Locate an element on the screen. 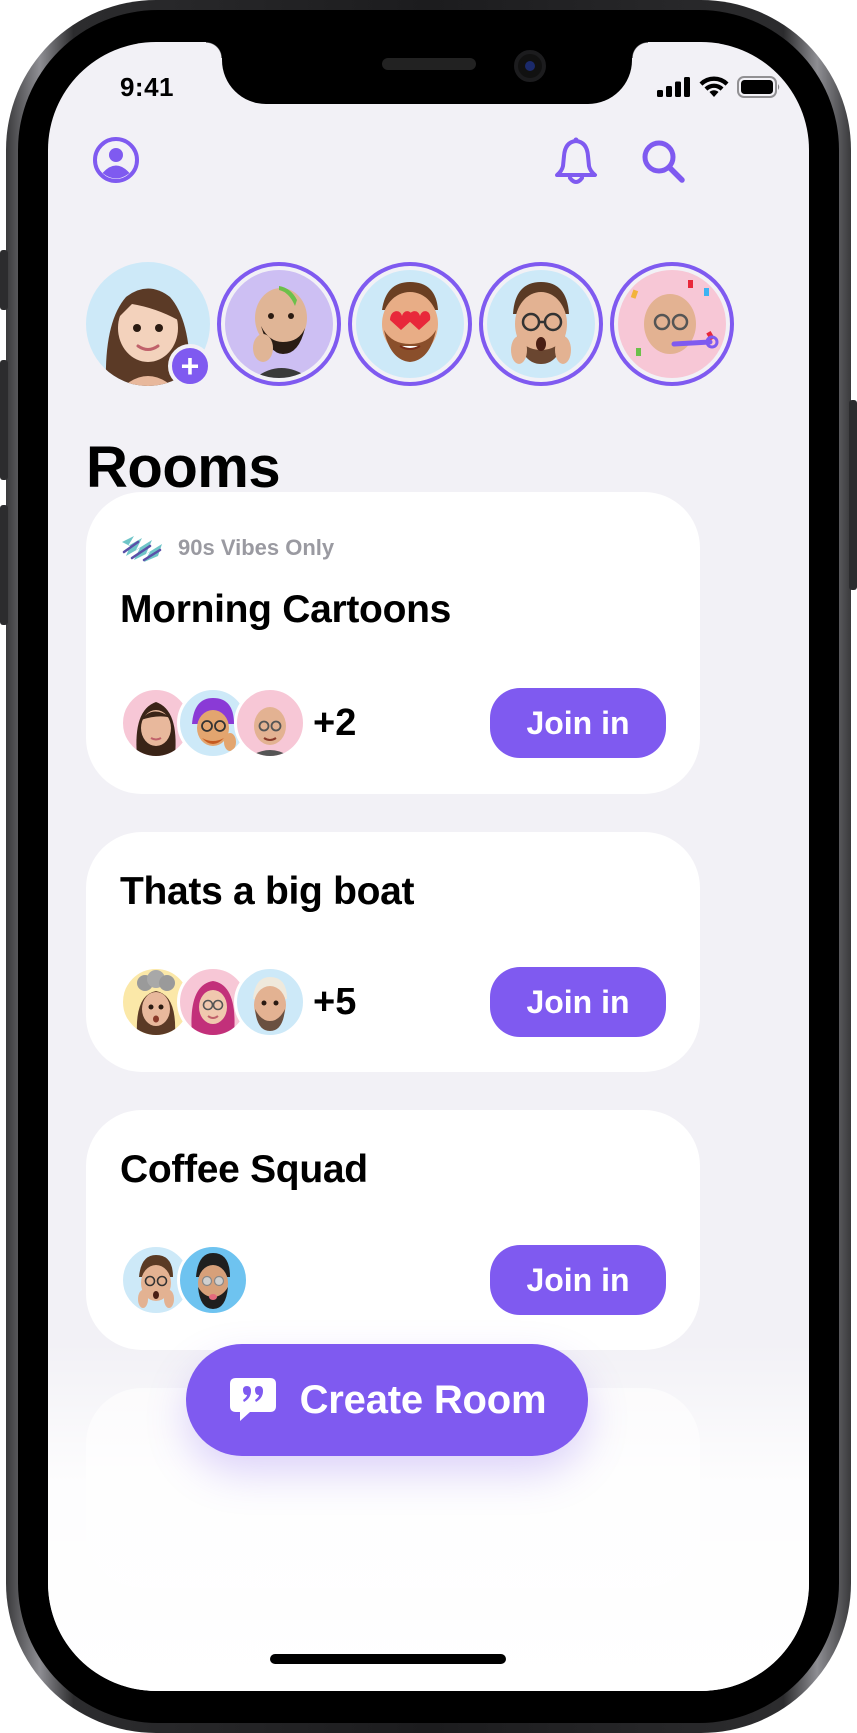 The width and height of the screenshot is (857, 1733). search-icon is located at coordinates (663, 161).